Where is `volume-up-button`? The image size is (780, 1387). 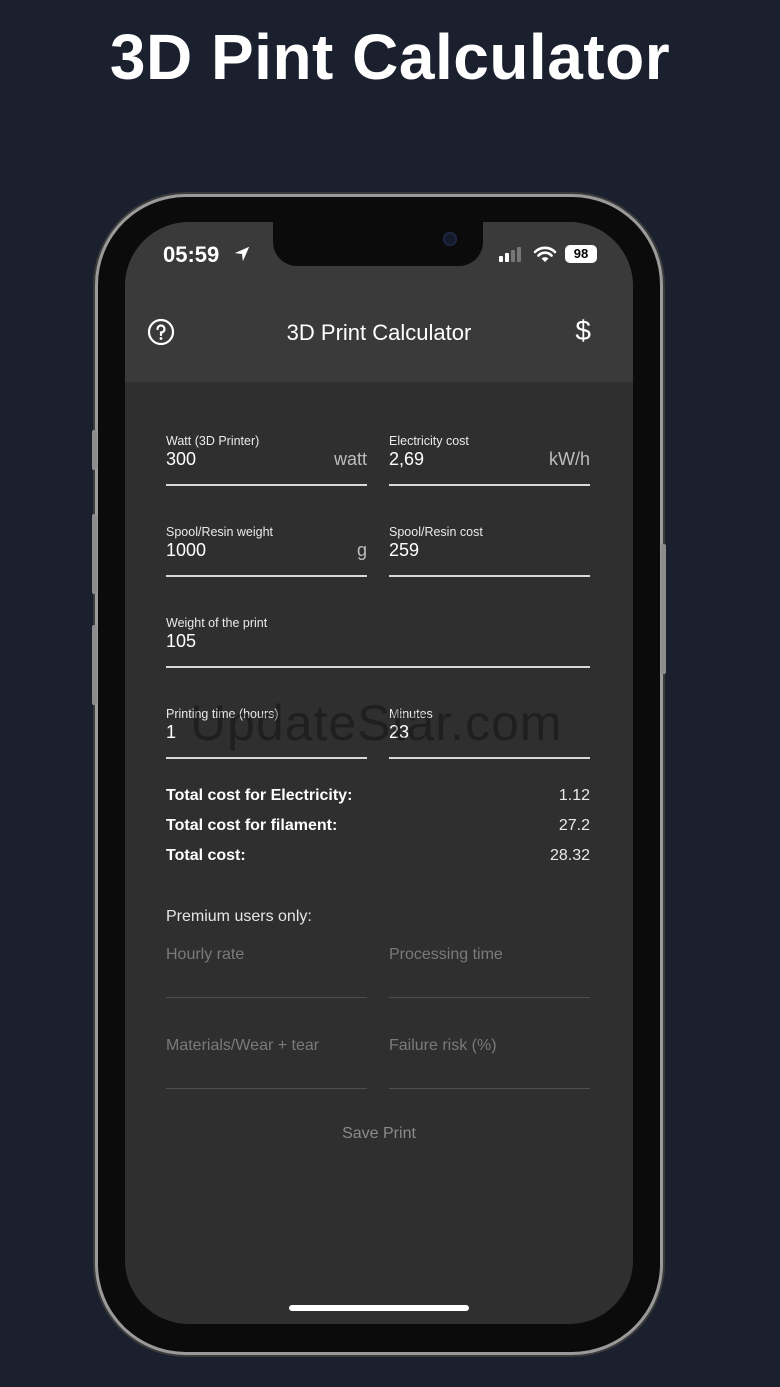
volume-up-button is located at coordinates (94, 554).